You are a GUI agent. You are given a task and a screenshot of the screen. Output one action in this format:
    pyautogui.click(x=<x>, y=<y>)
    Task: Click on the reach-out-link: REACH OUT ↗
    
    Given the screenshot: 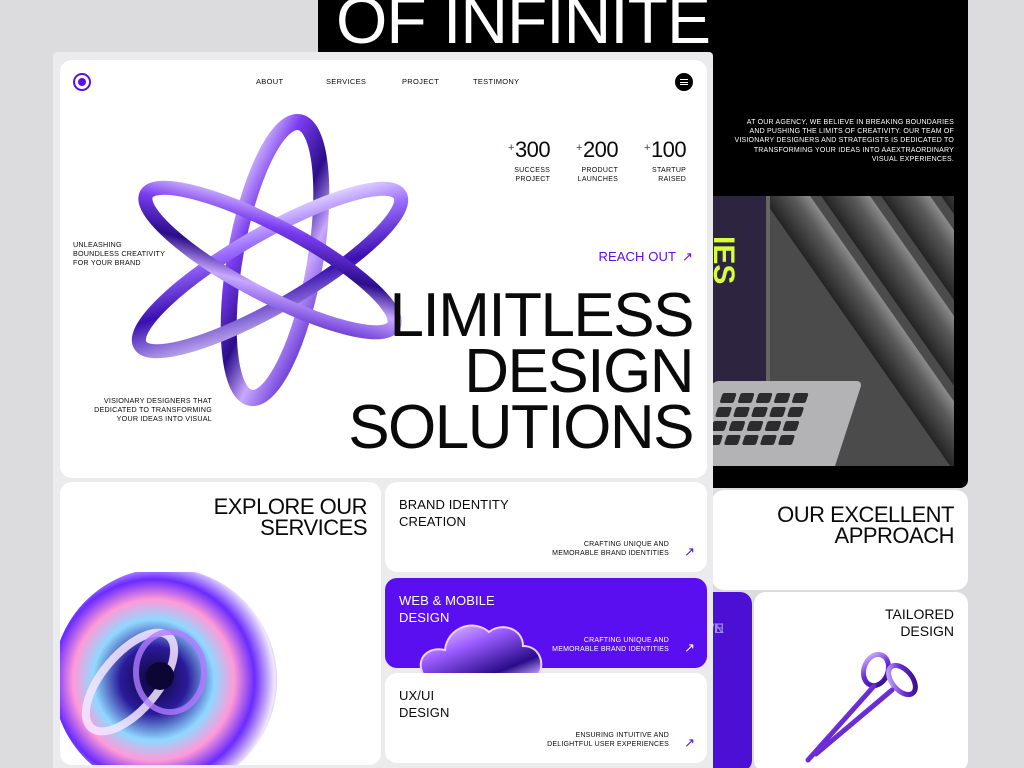 What is the action you would take?
    pyautogui.click(x=646, y=257)
    